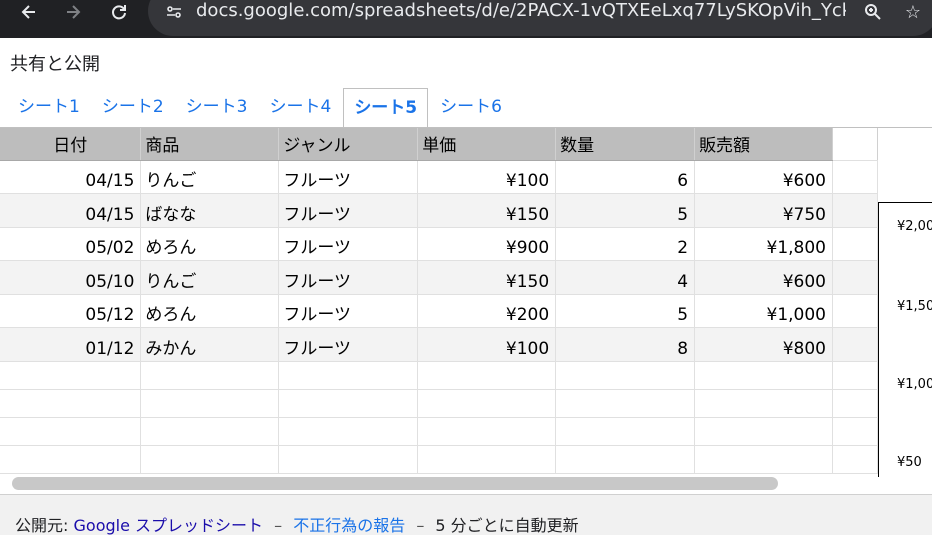  Describe the element at coordinates (71, 144) in the screenshot. I see `column-header: 日付` at that location.